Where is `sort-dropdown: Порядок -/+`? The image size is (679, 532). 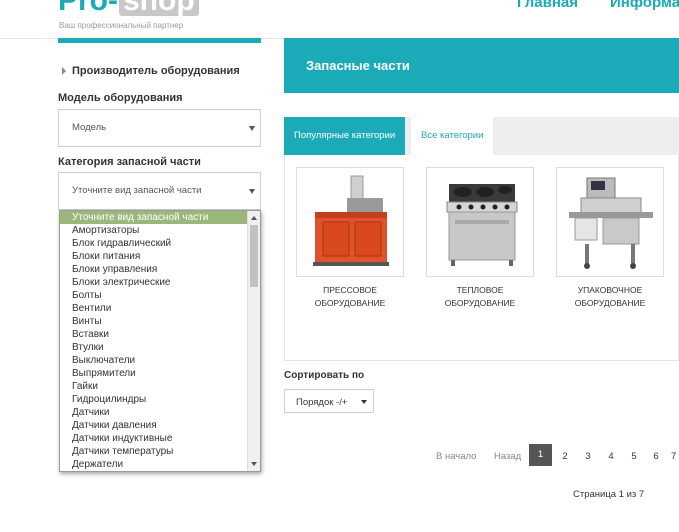
sort-dropdown: Порядок -/+ is located at coordinates (329, 401).